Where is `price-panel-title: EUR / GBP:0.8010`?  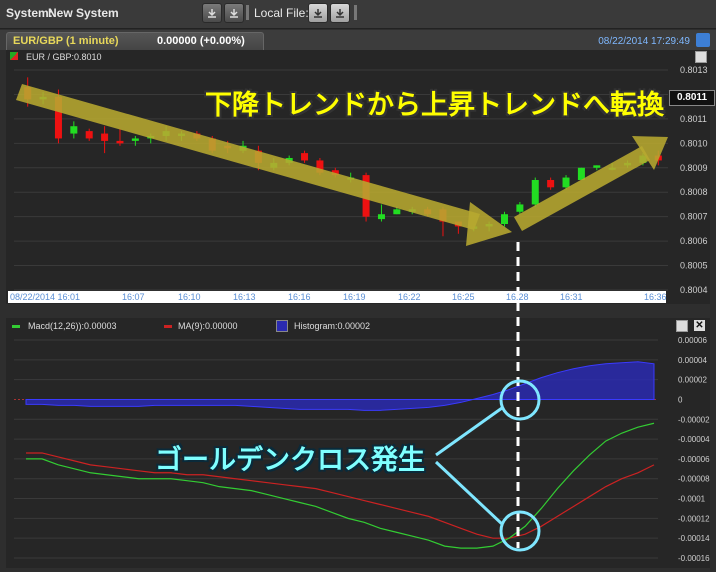 price-panel-title: EUR / GBP:0.8010 is located at coordinates (64, 57).